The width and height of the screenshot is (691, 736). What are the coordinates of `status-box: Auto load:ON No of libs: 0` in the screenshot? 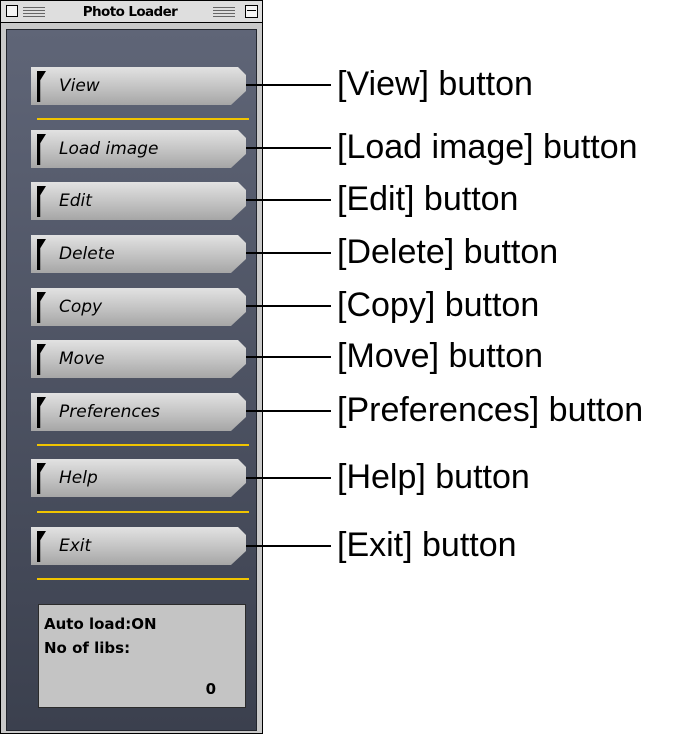 It's located at (142, 656).